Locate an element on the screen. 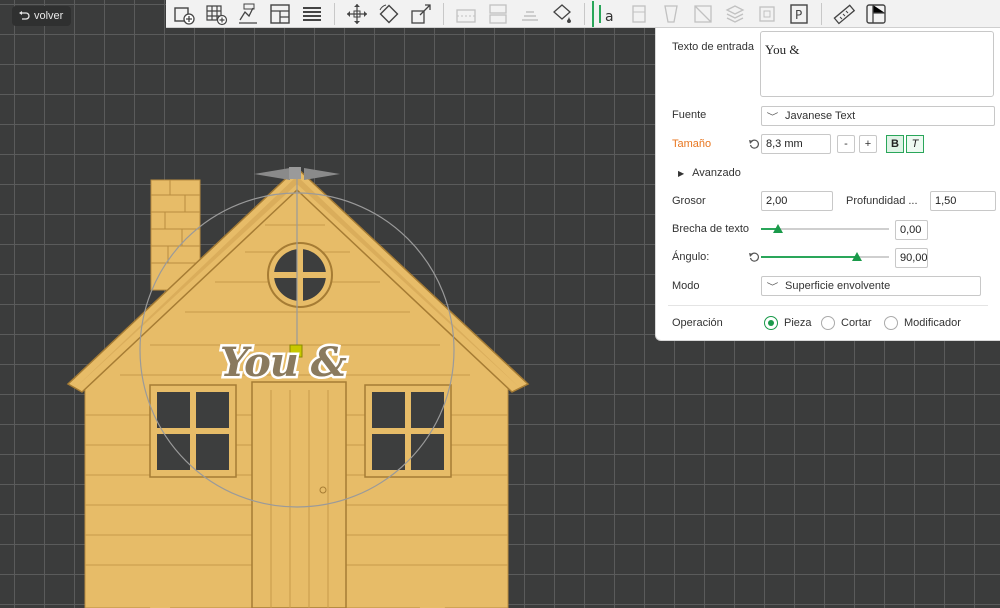 Image resolution: width=1000 pixels, height=608 pixels. add-part-icon is located at coordinates (184, 15).